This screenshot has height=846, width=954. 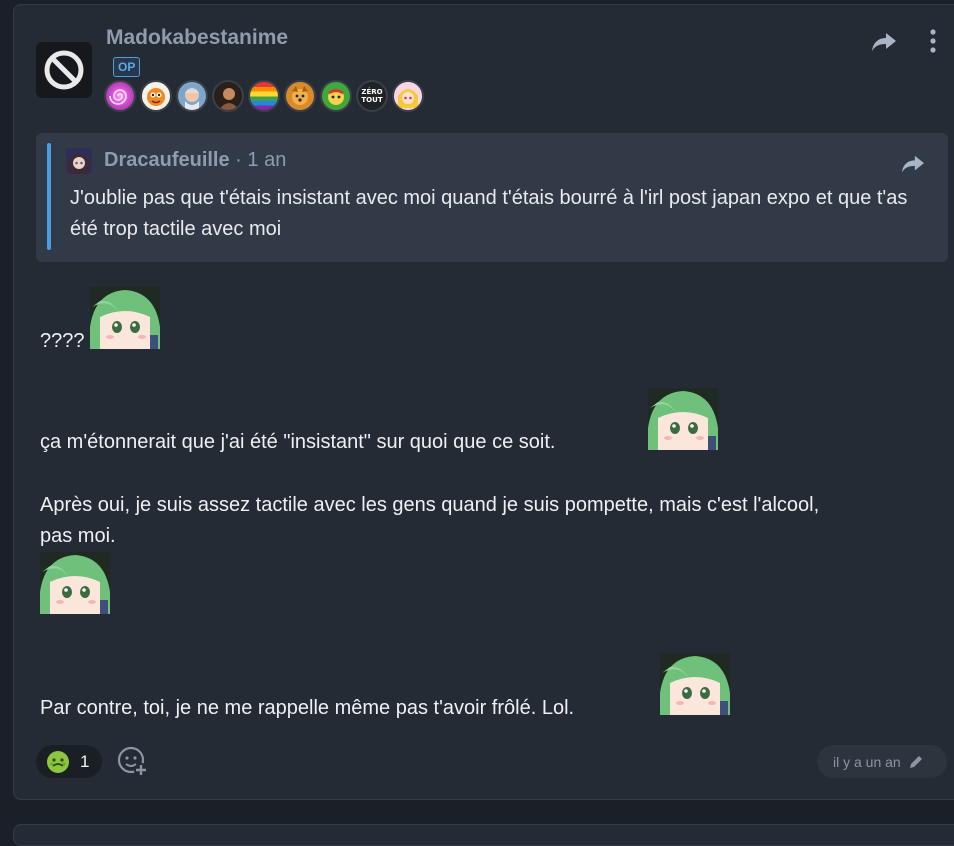 What do you see at coordinates (197, 38) in the screenshot?
I see `username-link: Madokabestanime` at bounding box center [197, 38].